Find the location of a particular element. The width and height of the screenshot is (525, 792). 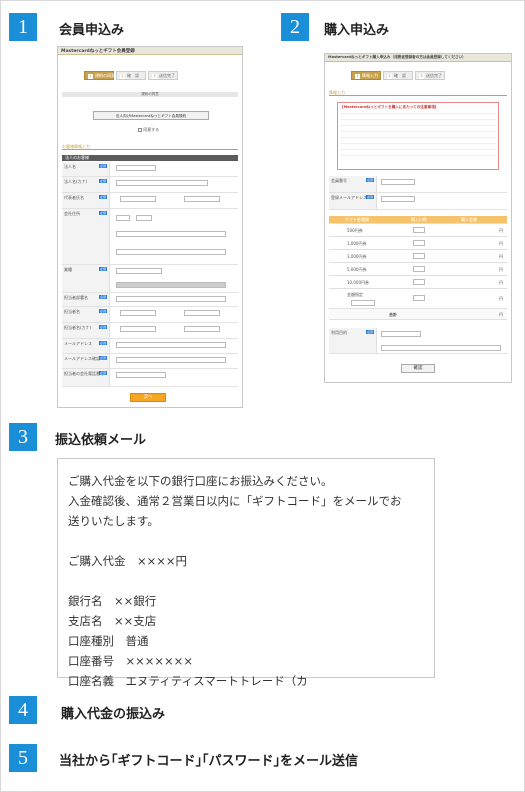

field-label: メールアドレス is located at coordinates (78, 343).